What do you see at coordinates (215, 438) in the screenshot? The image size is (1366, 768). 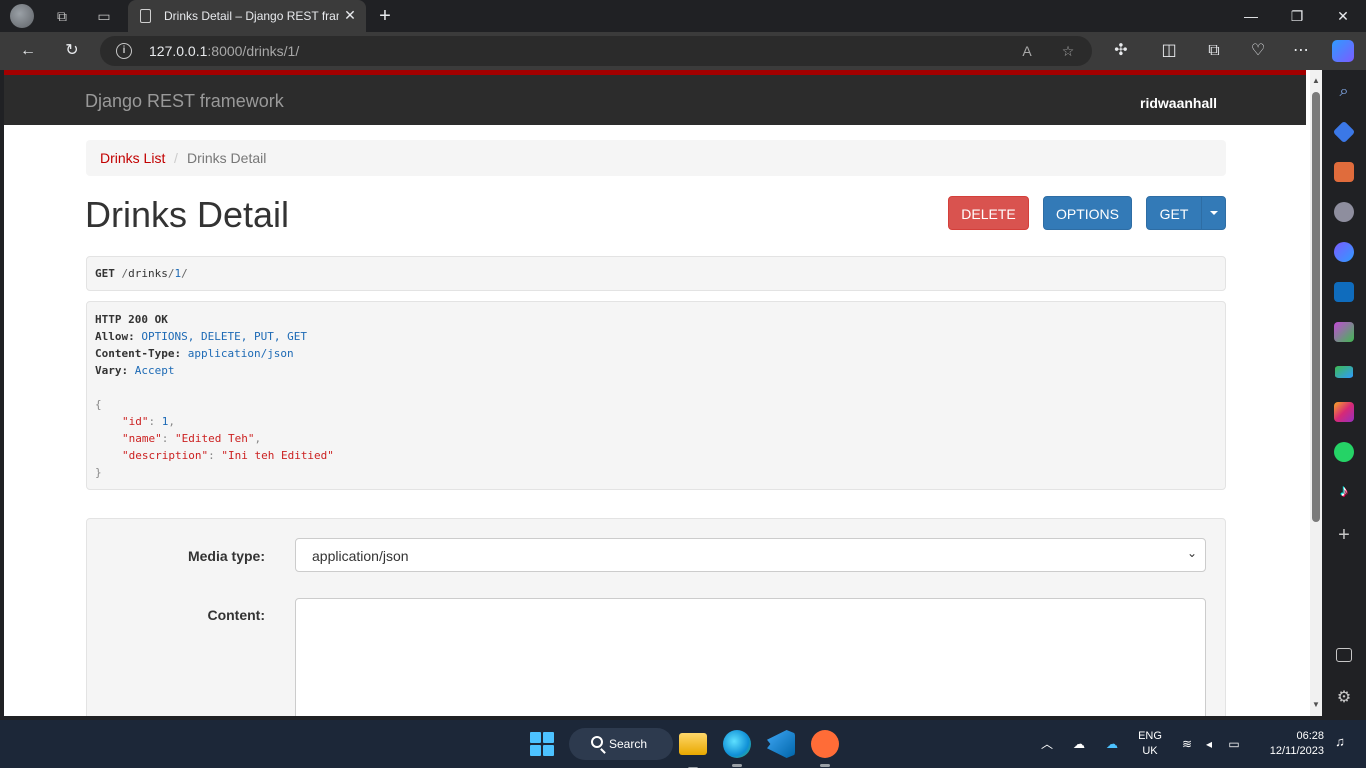 I see `json-value: "Edited Teh"` at bounding box center [215, 438].